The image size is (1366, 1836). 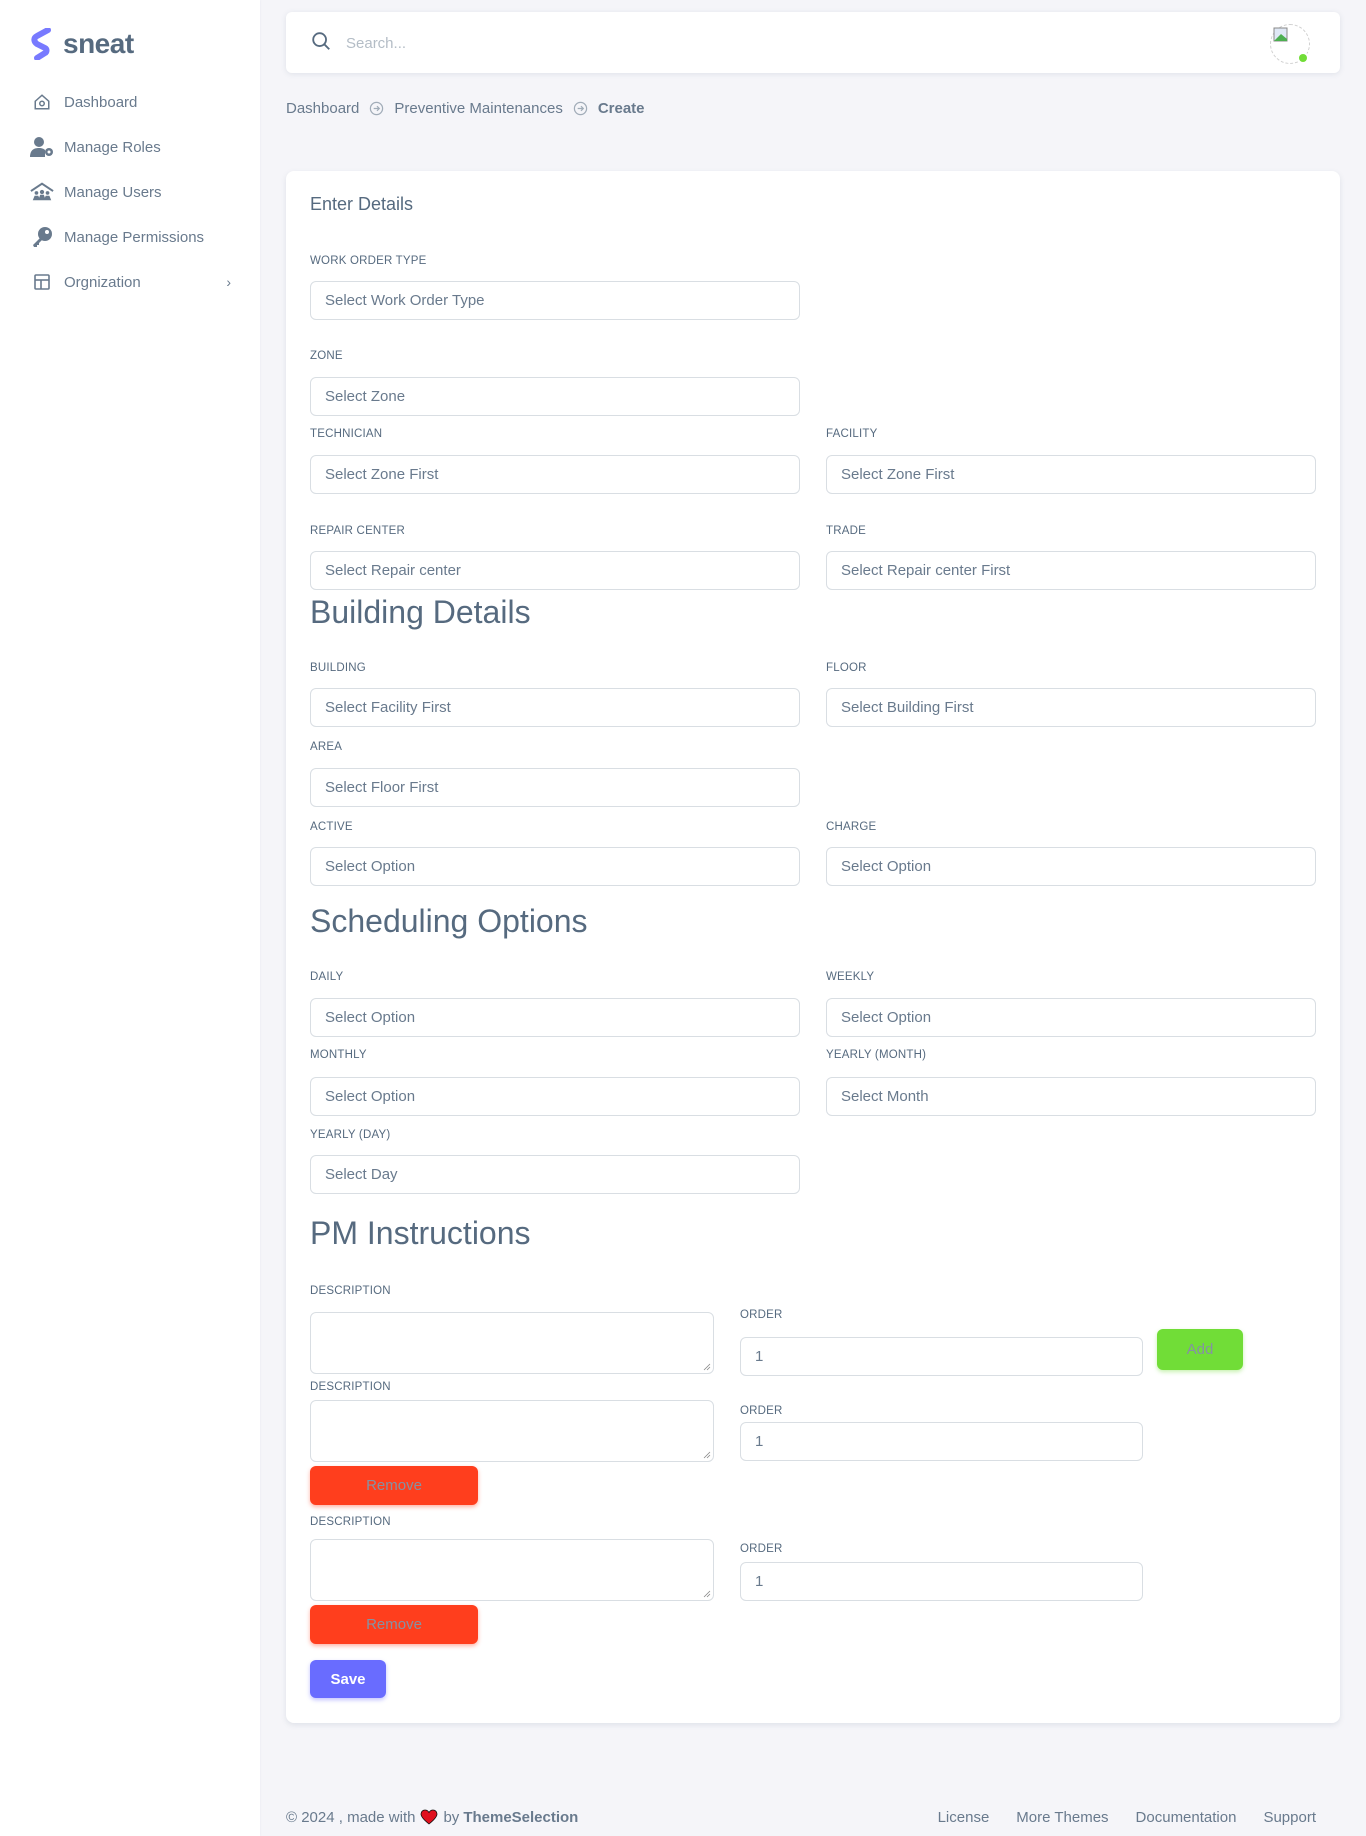 What do you see at coordinates (42, 102) in the screenshot?
I see `home-icon` at bounding box center [42, 102].